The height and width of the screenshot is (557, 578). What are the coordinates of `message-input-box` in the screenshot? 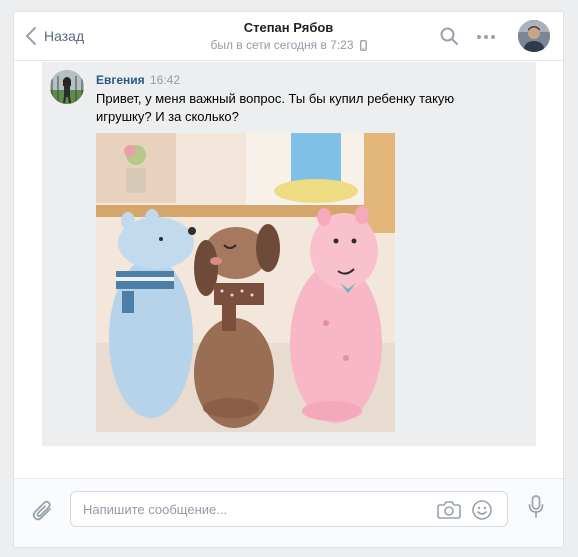 It's located at (289, 509).